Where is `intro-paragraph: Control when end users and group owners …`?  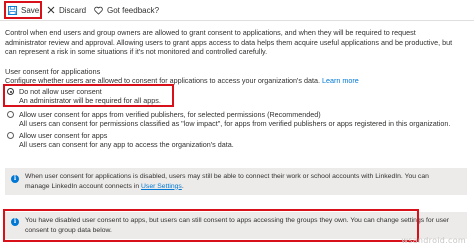 intro-paragraph: Control when end users and group owners … is located at coordinates (235, 42).